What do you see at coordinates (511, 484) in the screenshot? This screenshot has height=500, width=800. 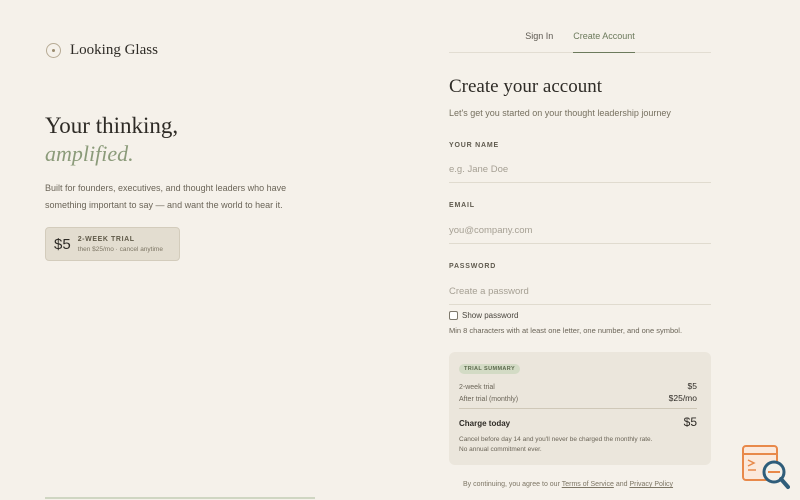 I see `legal-prefix: By continuing, you agree to our` at bounding box center [511, 484].